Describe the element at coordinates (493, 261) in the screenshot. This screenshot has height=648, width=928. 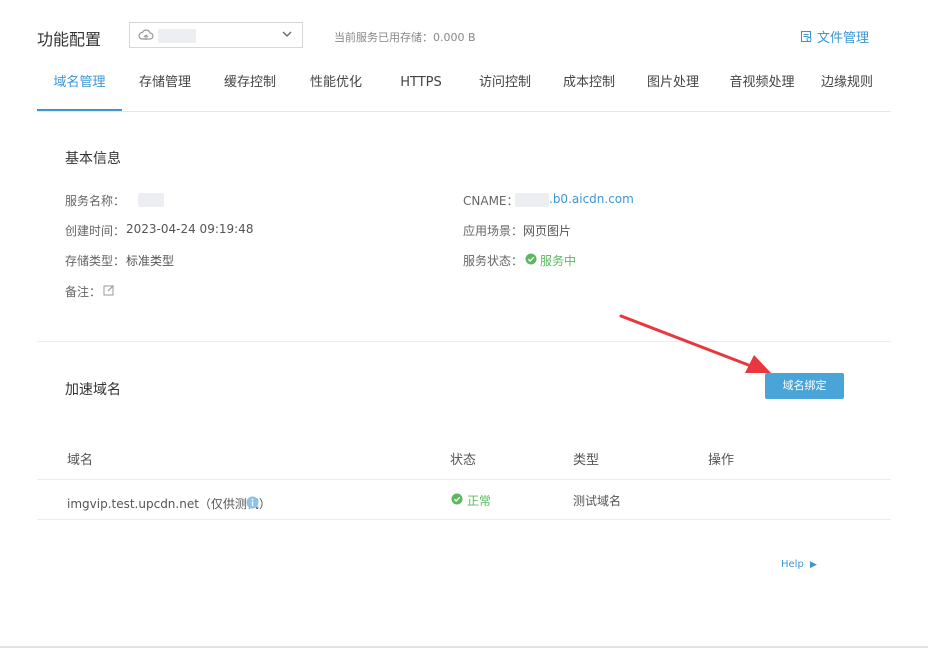
I see `service-status-label: 服务状态：` at that location.